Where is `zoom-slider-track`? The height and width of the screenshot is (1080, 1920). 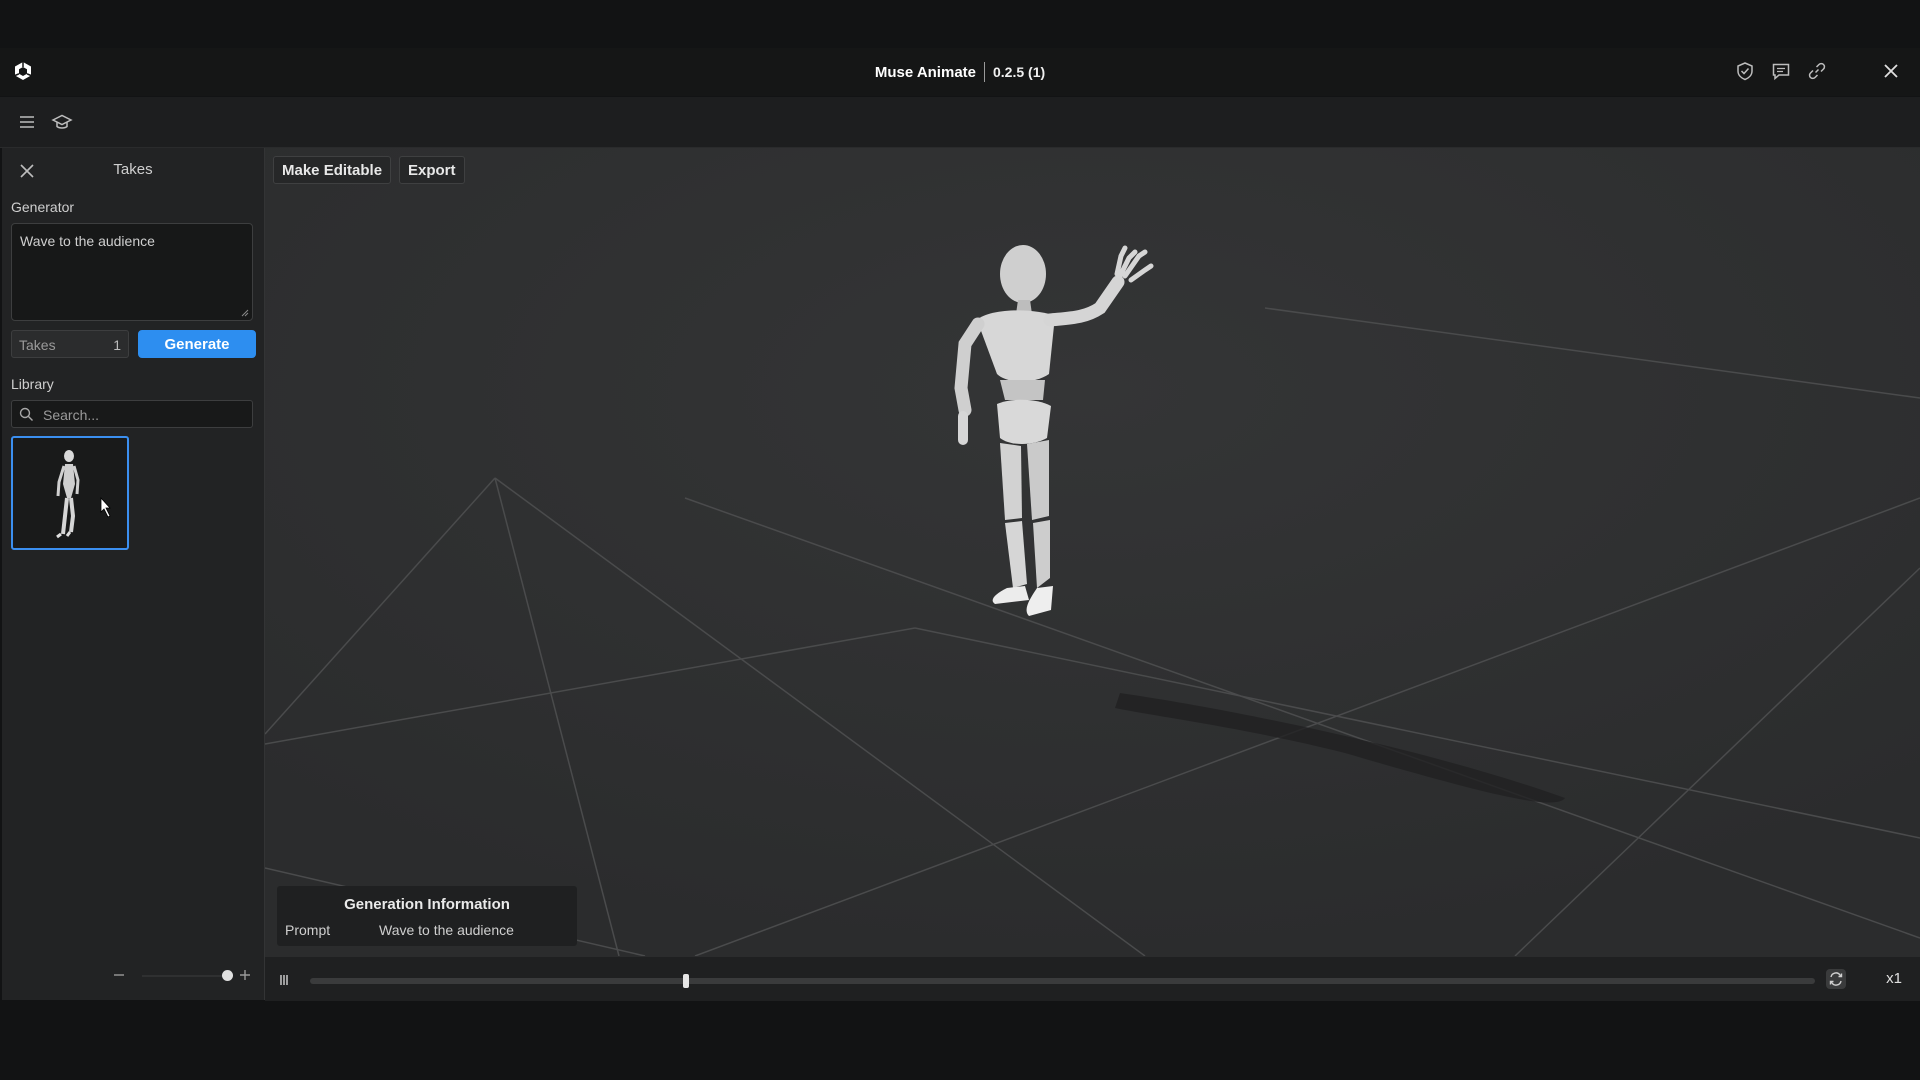
zoom-slider-track is located at coordinates (186, 976).